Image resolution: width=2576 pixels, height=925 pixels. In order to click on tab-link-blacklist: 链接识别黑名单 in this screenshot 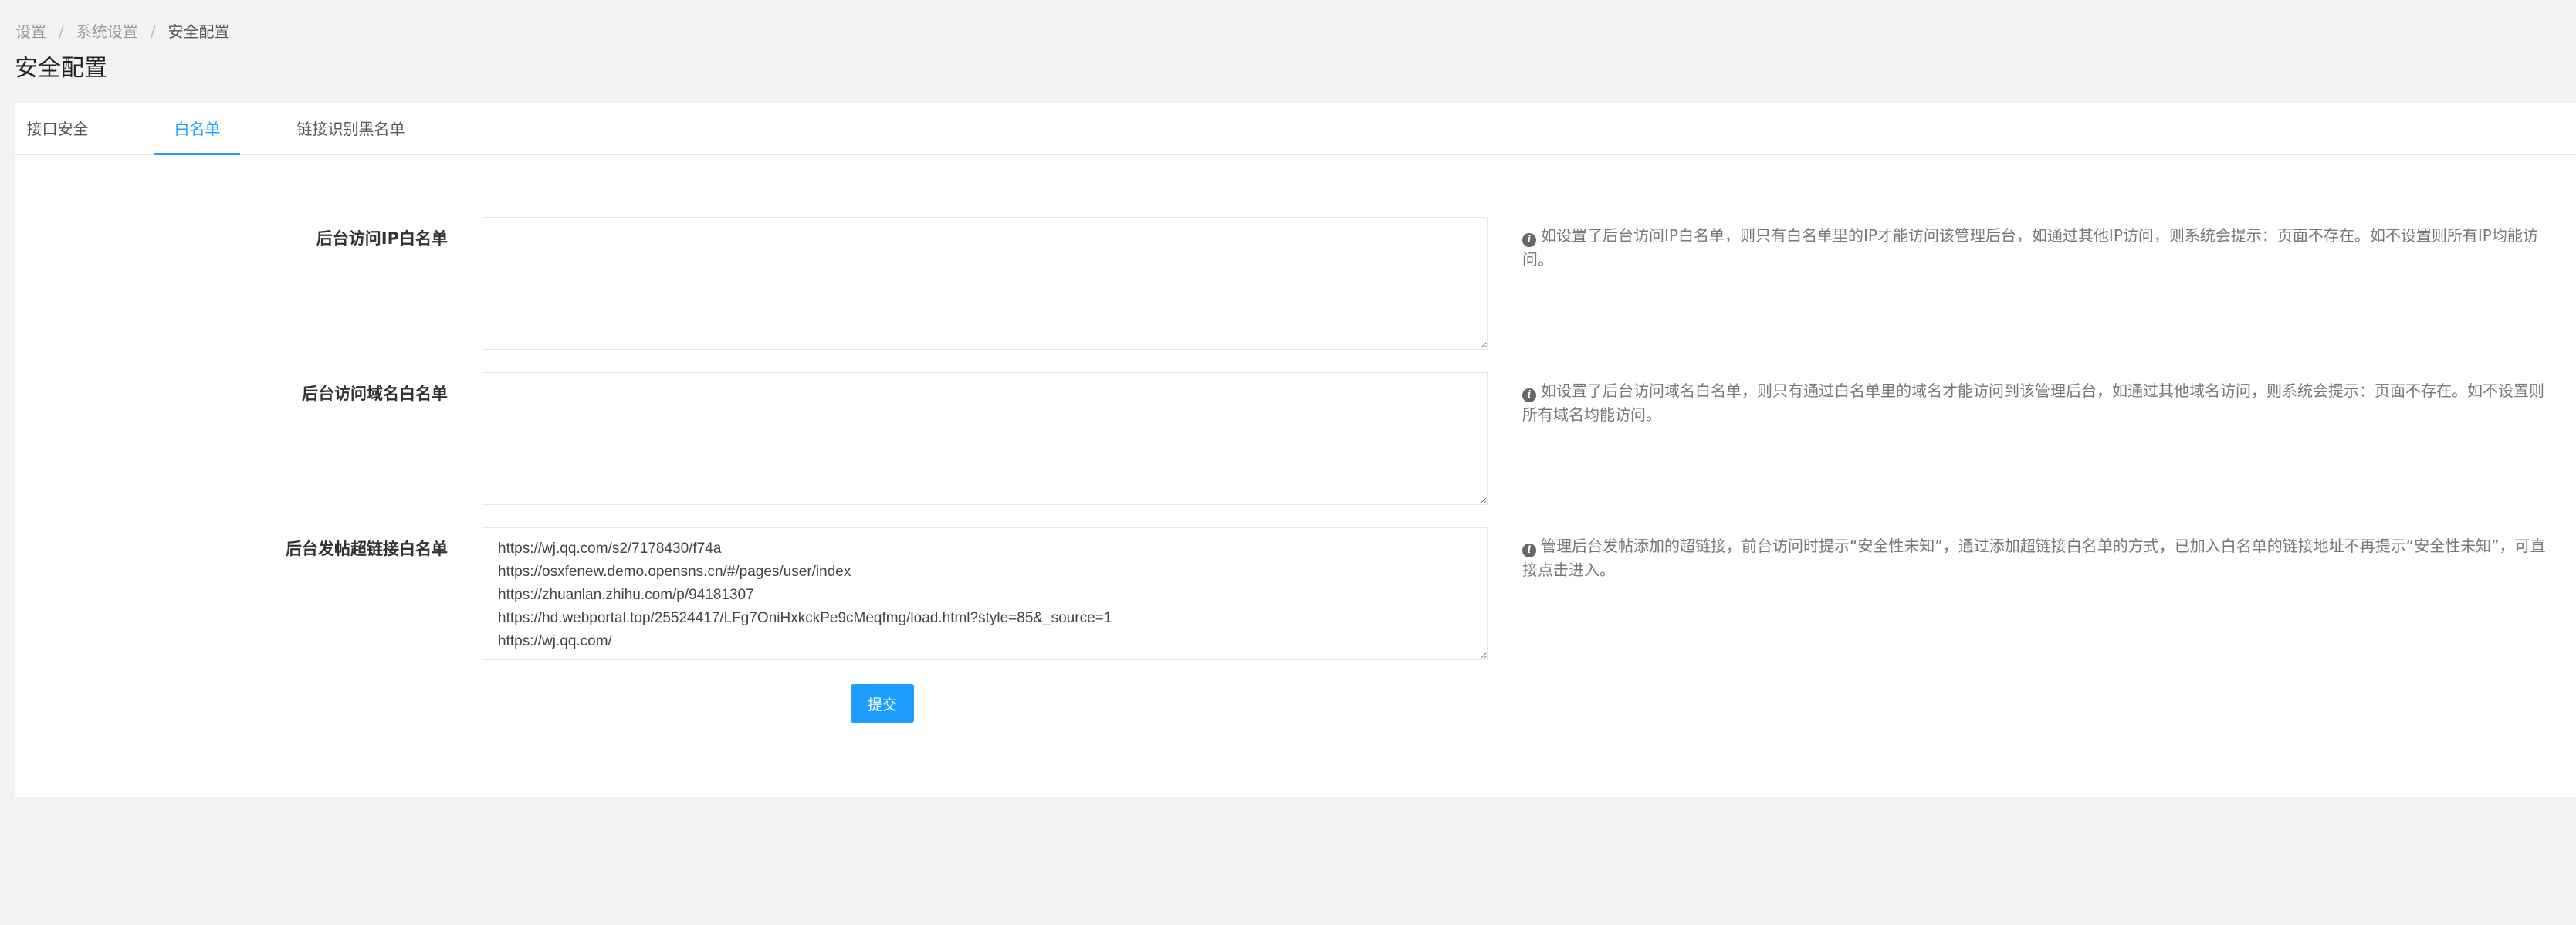, I will do `click(350, 129)`.